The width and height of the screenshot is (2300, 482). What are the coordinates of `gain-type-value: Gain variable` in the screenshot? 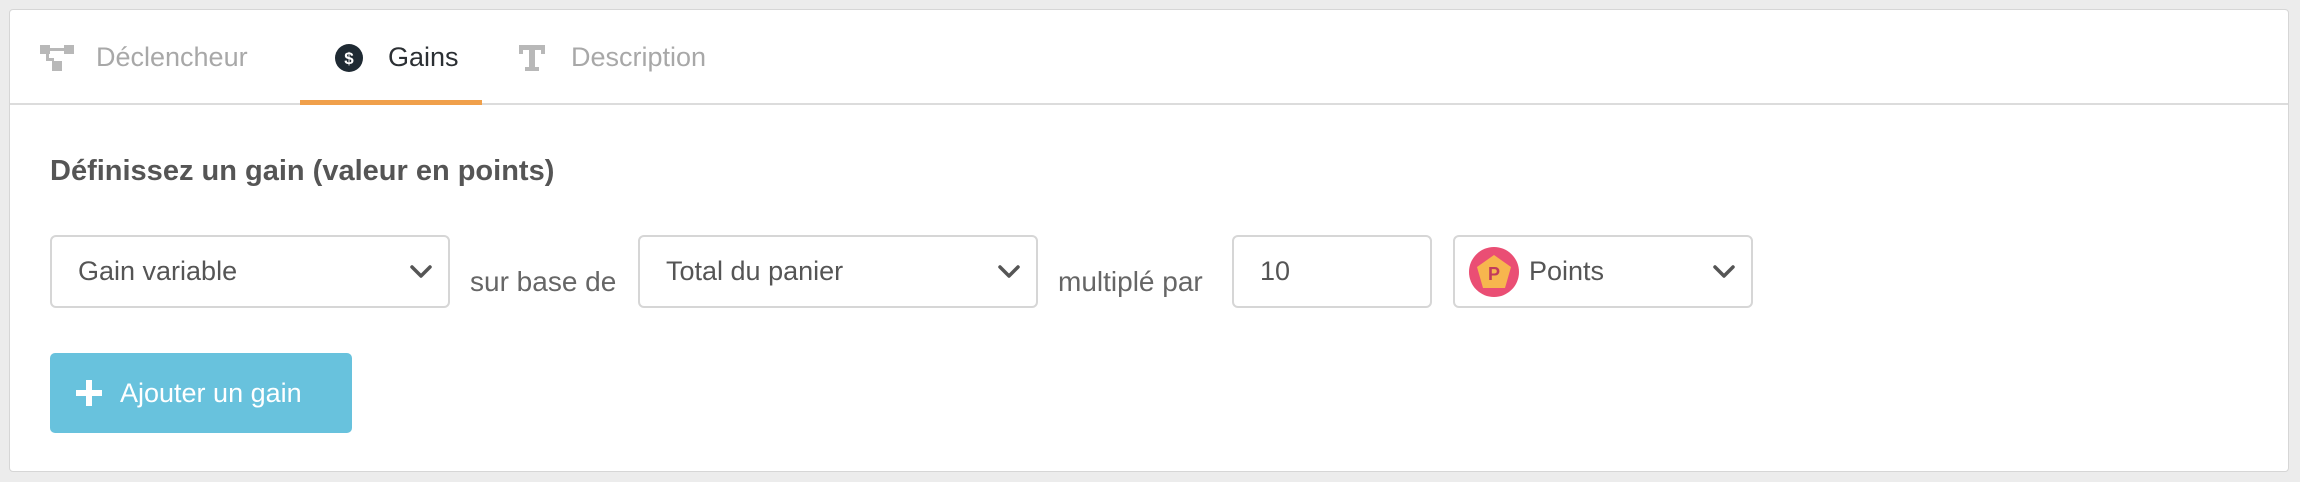 It's located at (158, 271).